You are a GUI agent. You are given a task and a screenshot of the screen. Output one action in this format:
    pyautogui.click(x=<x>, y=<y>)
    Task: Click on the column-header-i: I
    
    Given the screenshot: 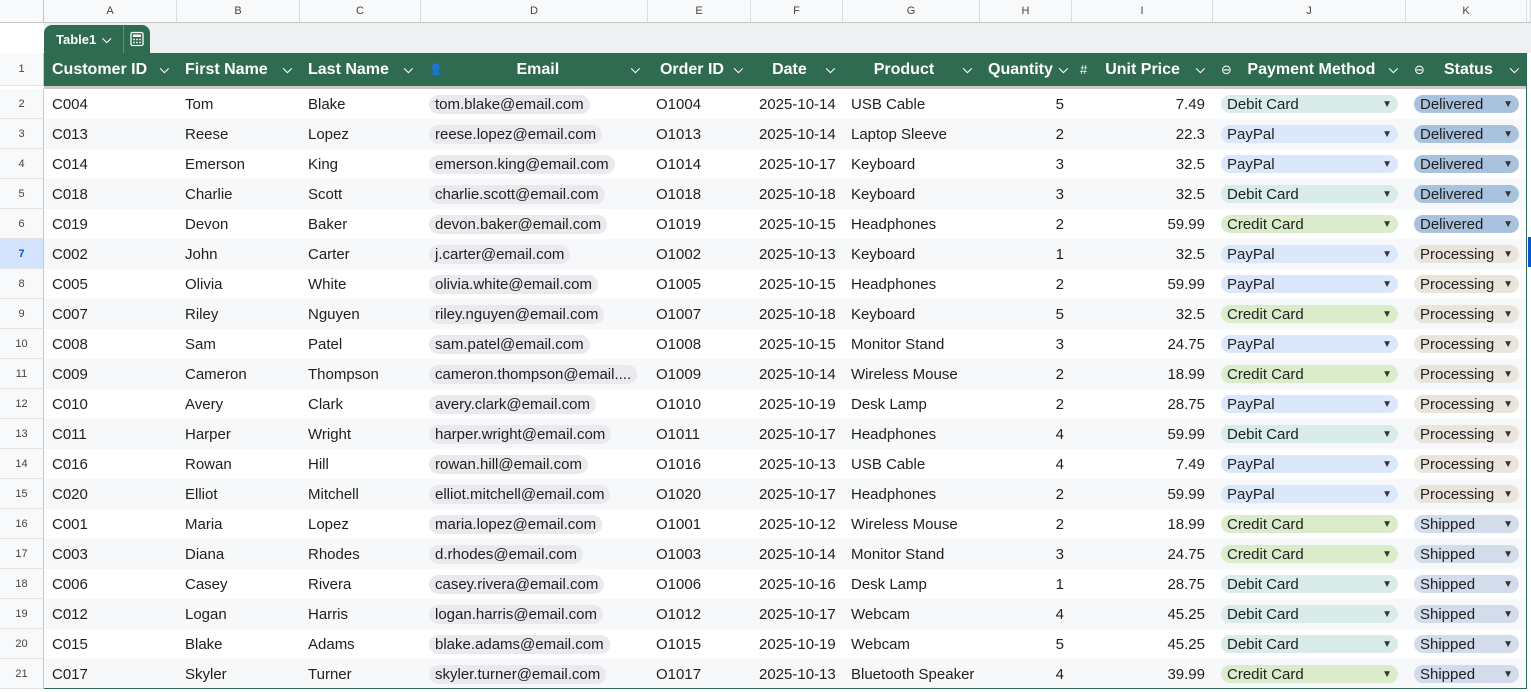 What is the action you would take?
    pyautogui.click(x=1142, y=11)
    